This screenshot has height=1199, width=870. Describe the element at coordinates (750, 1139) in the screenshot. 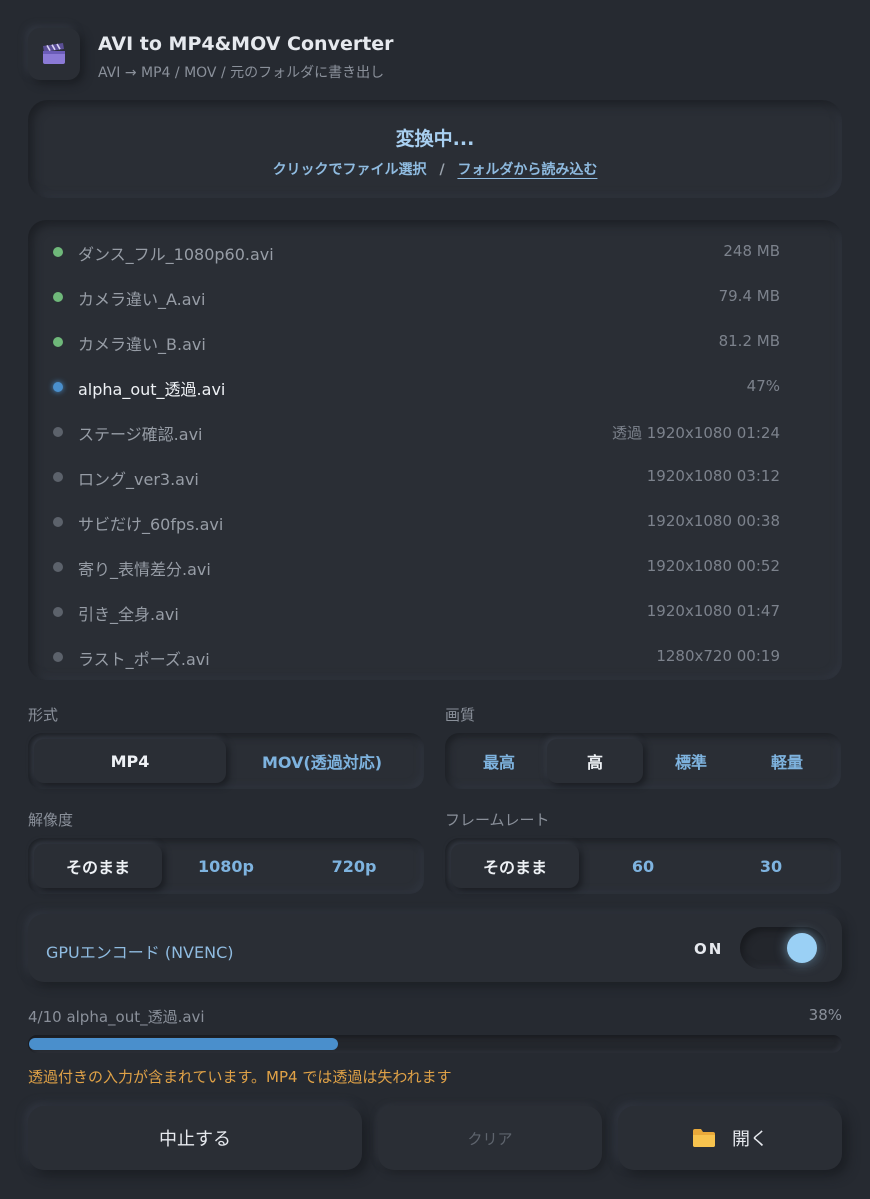

I see `open-button-label: 開く` at that location.